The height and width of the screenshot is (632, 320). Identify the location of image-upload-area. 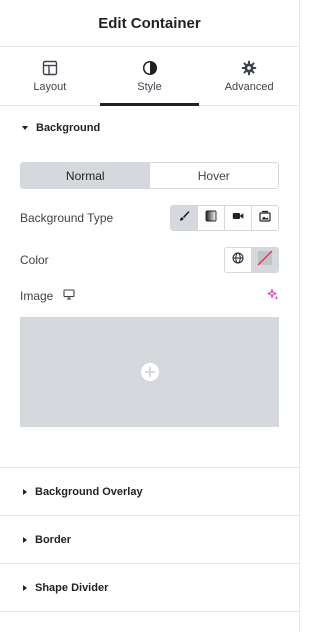
(149, 372).